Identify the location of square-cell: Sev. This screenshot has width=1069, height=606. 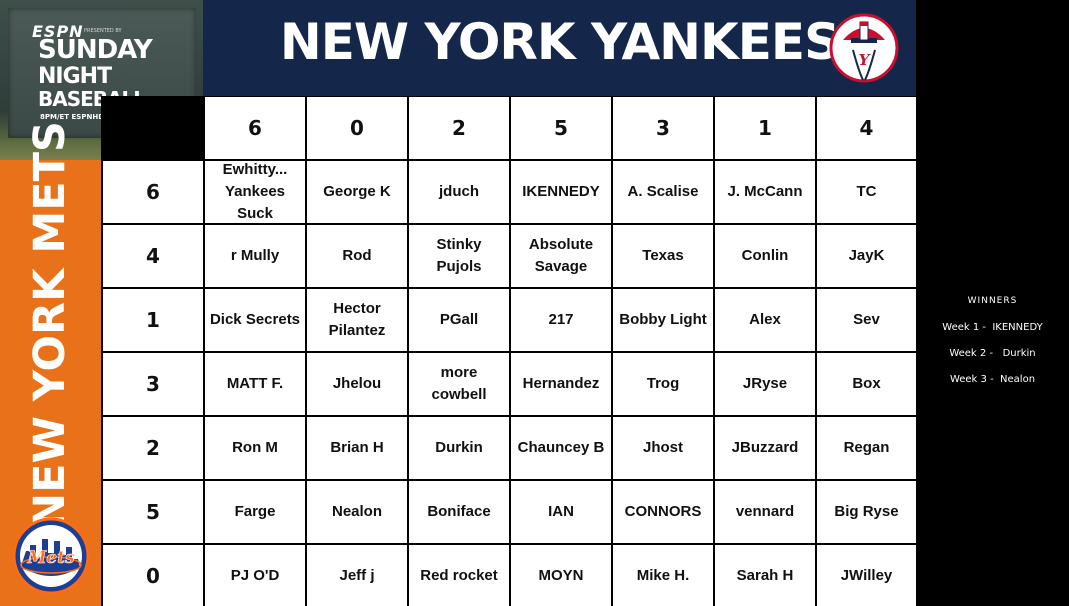
(866, 320).